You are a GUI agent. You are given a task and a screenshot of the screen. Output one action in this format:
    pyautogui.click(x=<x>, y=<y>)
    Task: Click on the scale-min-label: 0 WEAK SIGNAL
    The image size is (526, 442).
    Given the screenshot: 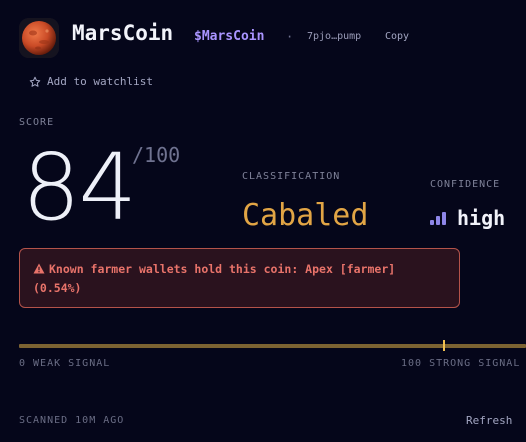 What is the action you would take?
    pyautogui.click(x=65, y=363)
    